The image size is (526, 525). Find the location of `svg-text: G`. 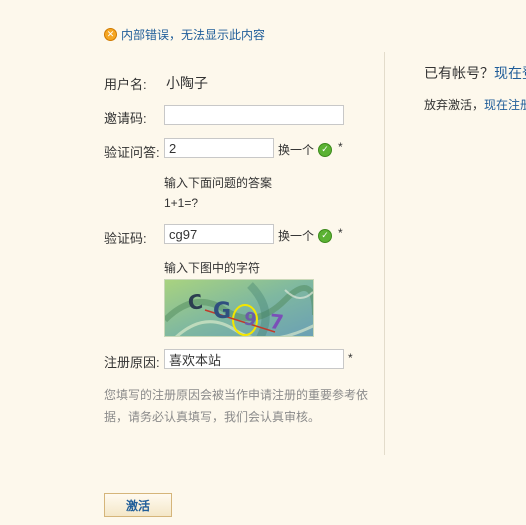

svg-text: G is located at coordinates (222, 311).